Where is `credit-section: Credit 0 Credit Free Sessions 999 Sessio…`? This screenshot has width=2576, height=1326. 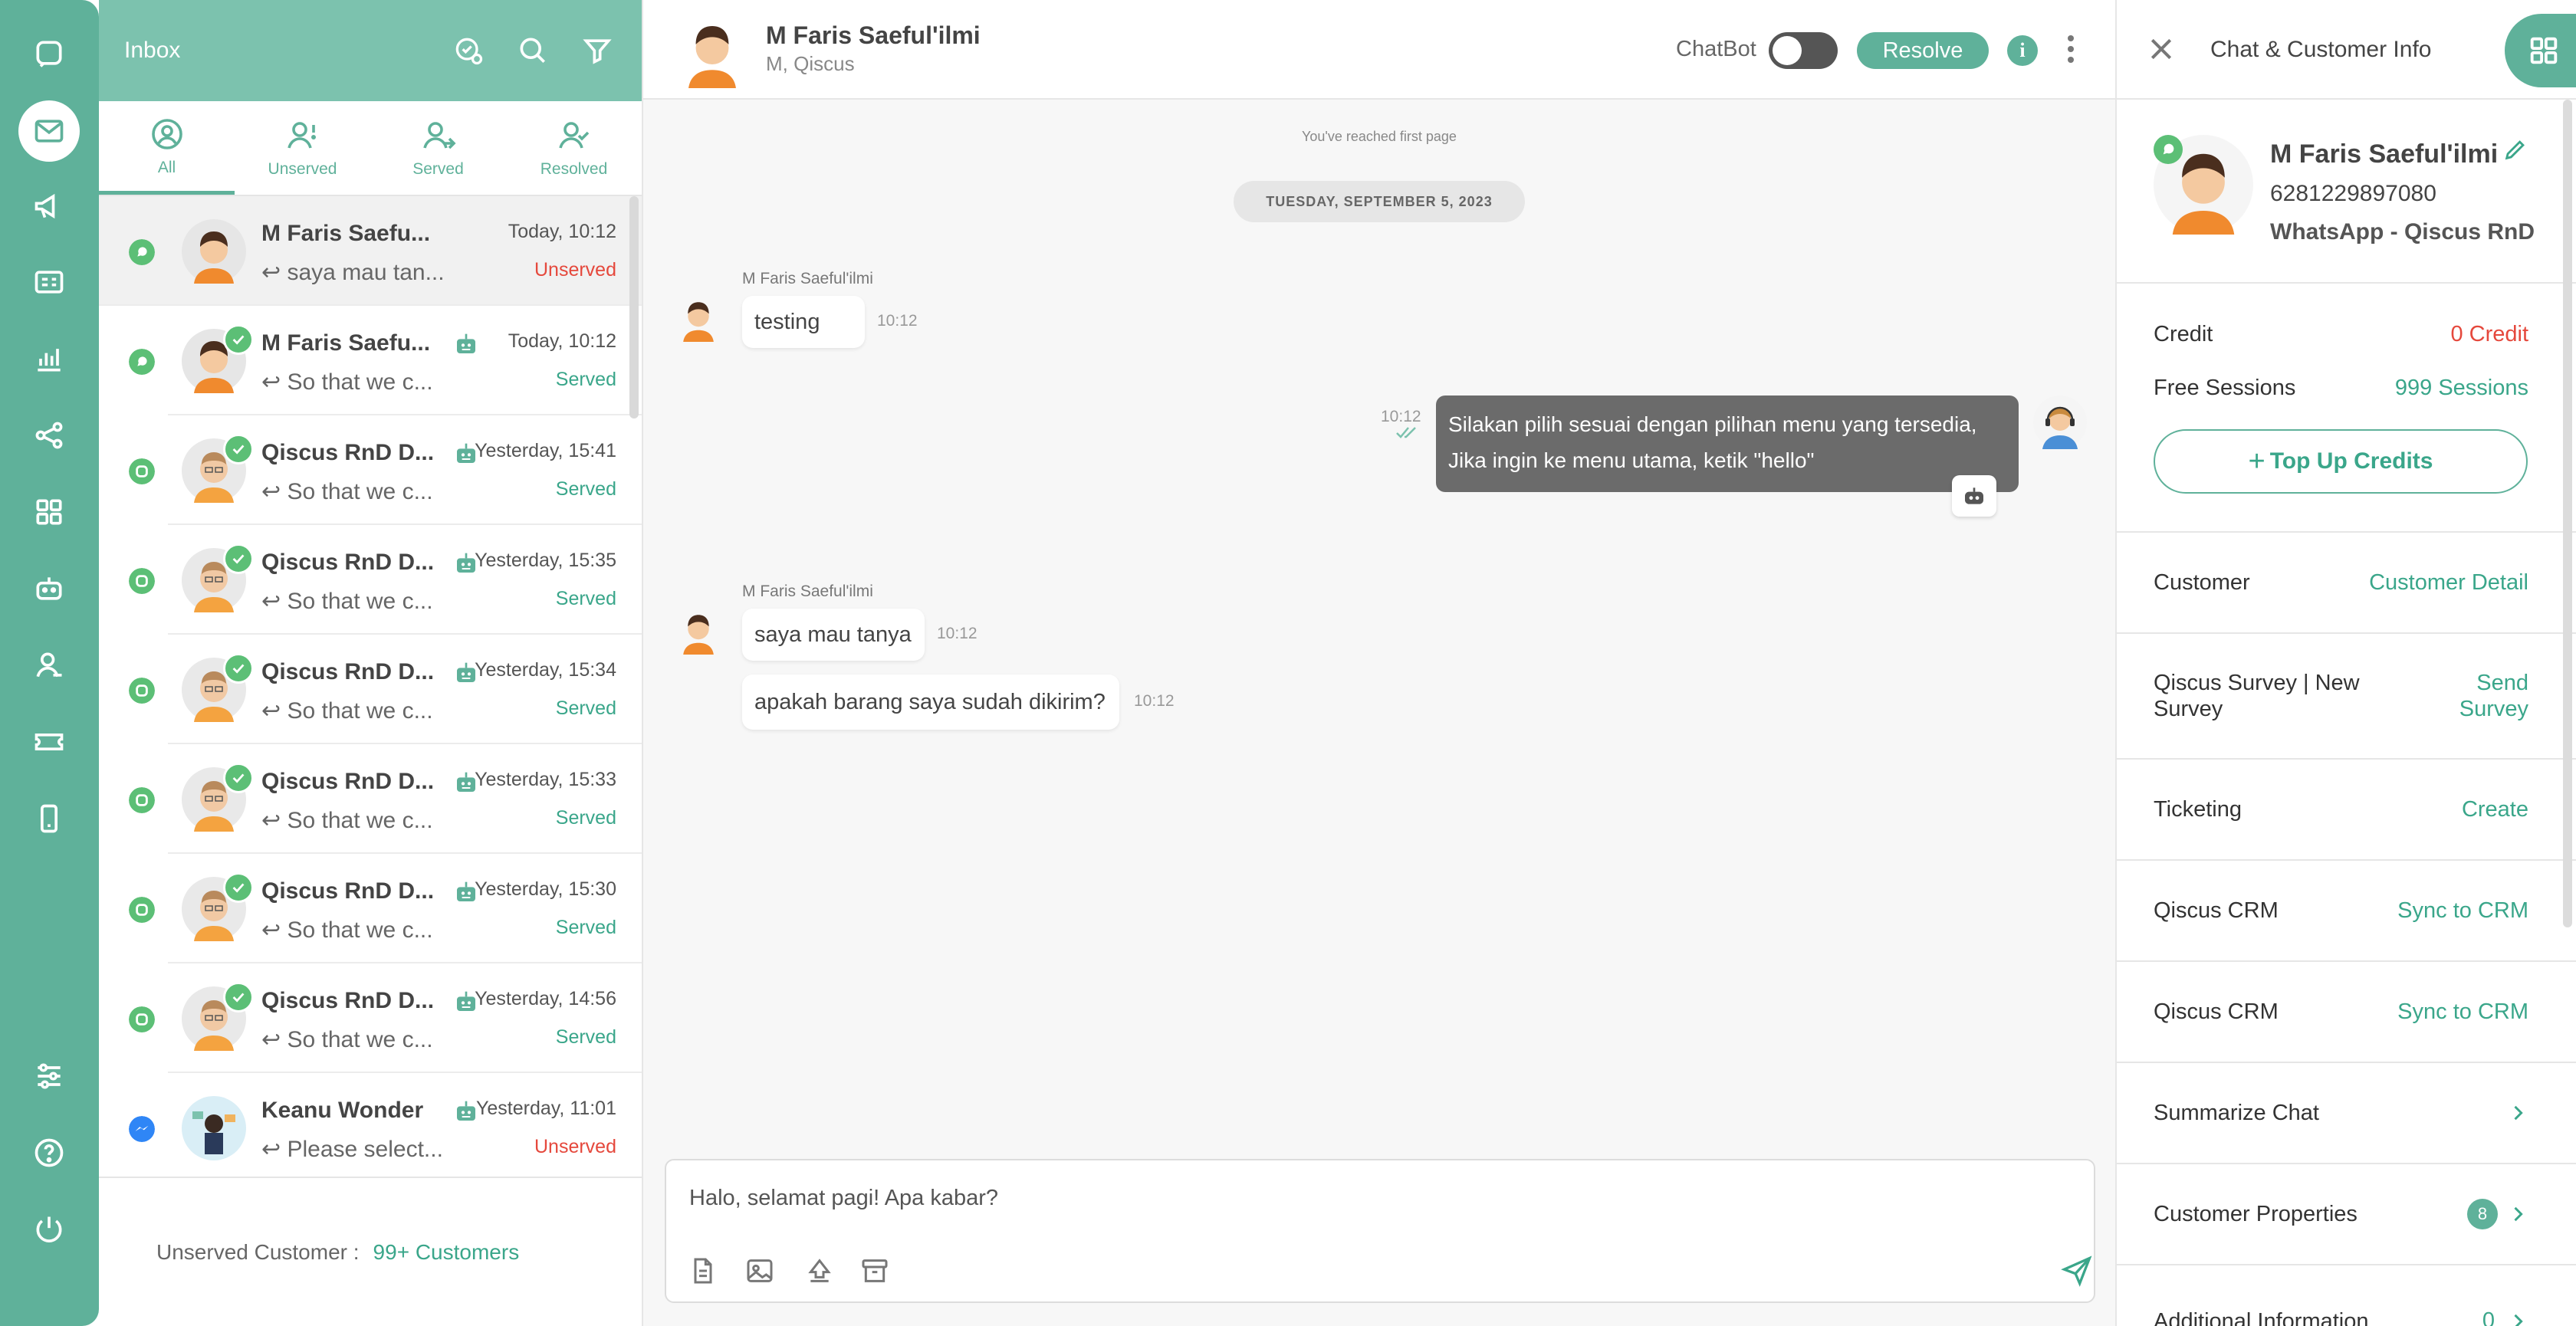 credit-section: Credit 0 Credit Free Sessions 999 Sessio… is located at coordinates (2346, 408).